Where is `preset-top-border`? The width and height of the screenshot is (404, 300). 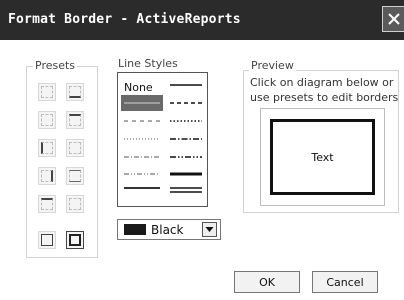 preset-top-border is located at coordinates (47, 204).